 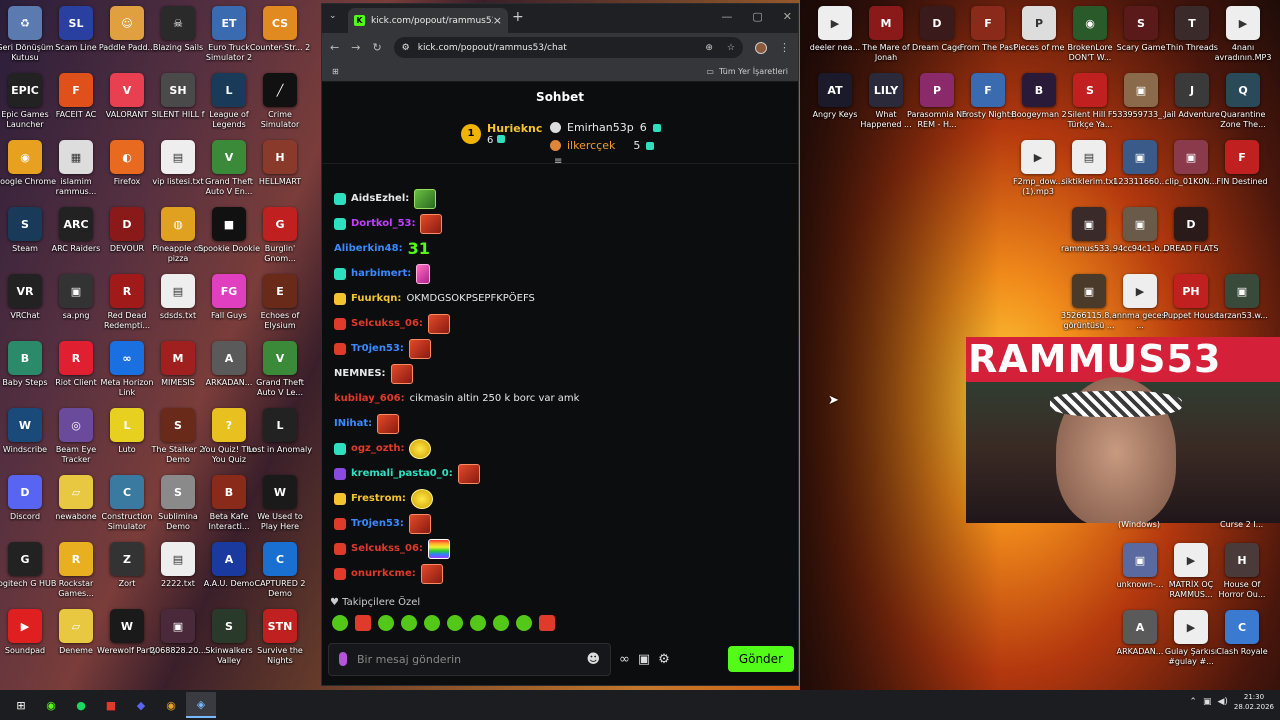 I want to click on send-button: Gönder, so click(x=760, y=659).